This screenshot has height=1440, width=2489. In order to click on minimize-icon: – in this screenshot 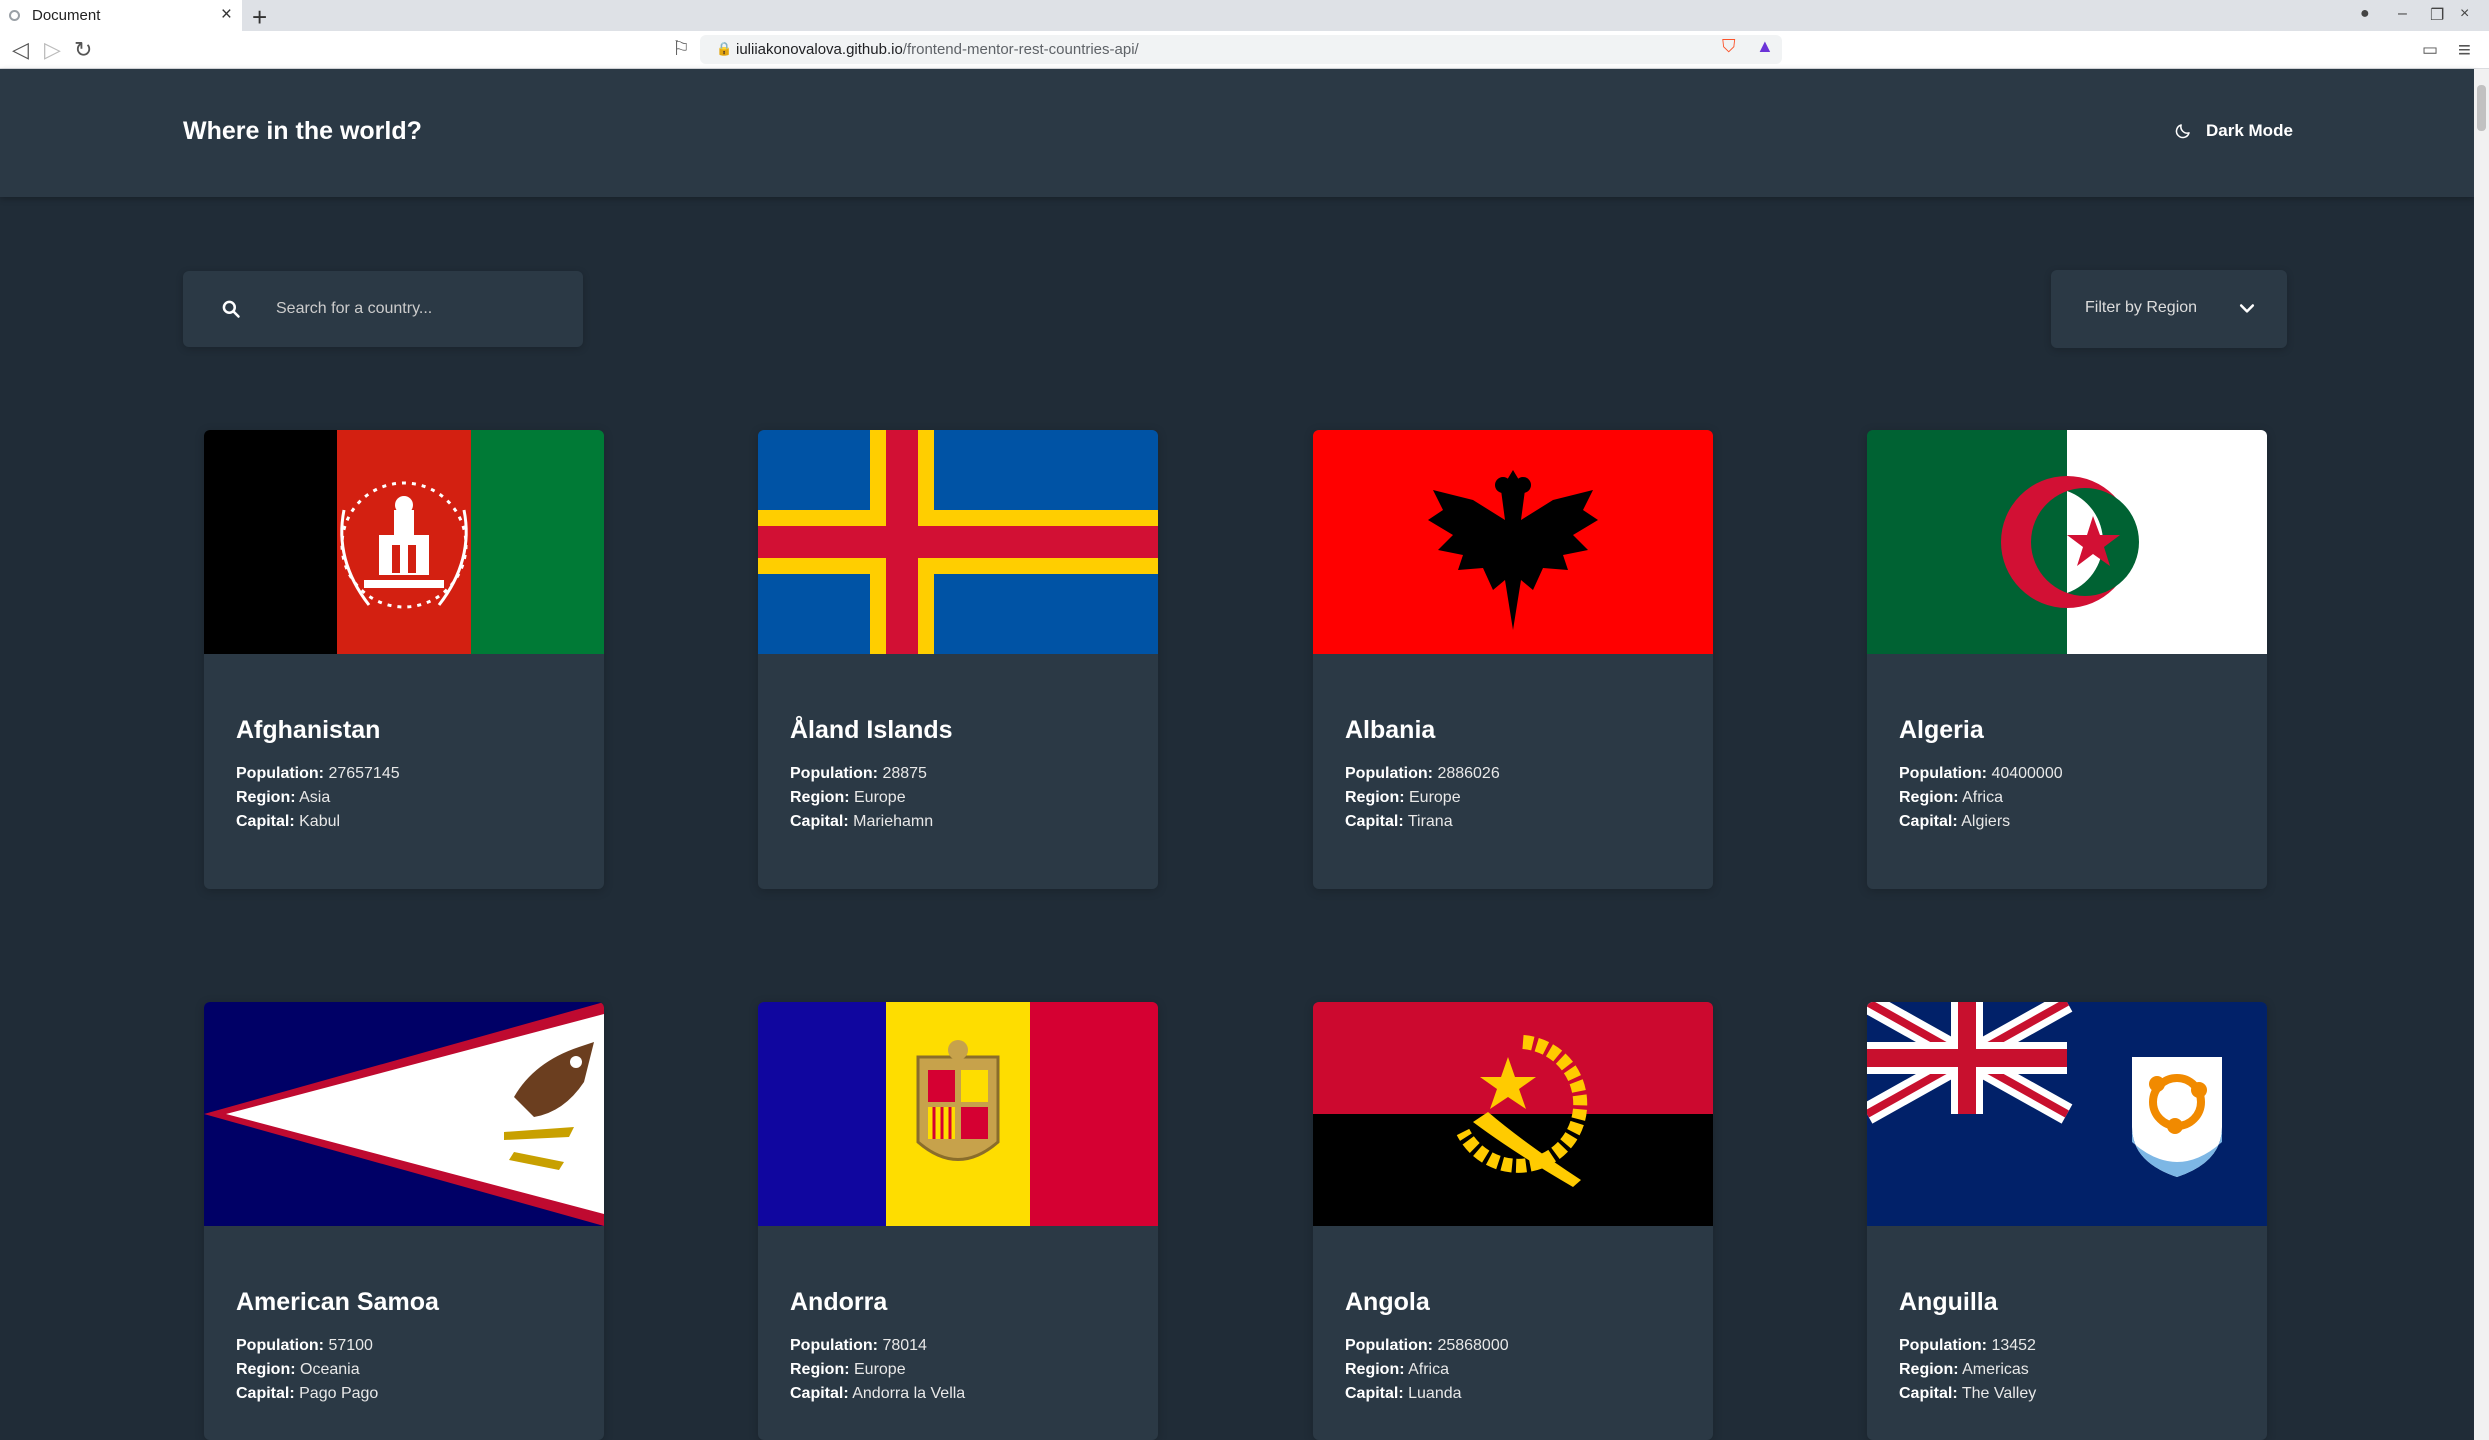, I will do `click(2402, 14)`.